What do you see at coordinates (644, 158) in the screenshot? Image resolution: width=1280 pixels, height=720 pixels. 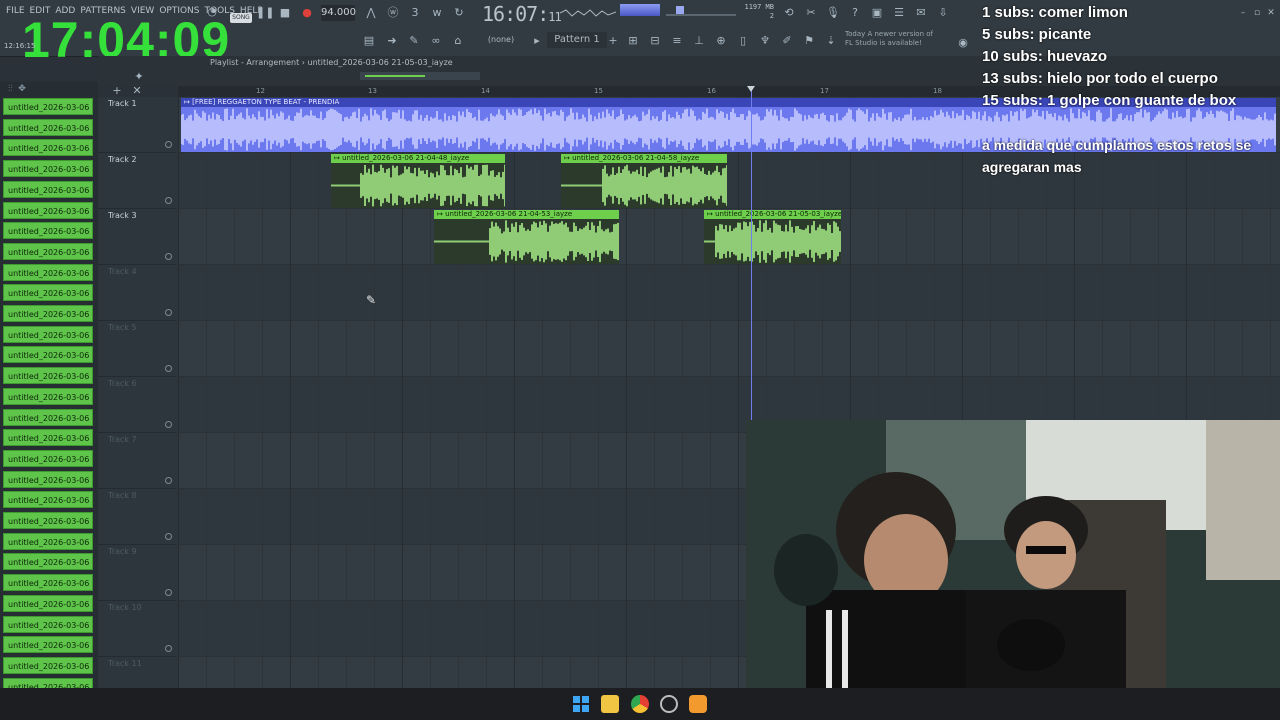 I see `clip-title: ↦ untitled_2026-03-06 21-04-58_iayze` at bounding box center [644, 158].